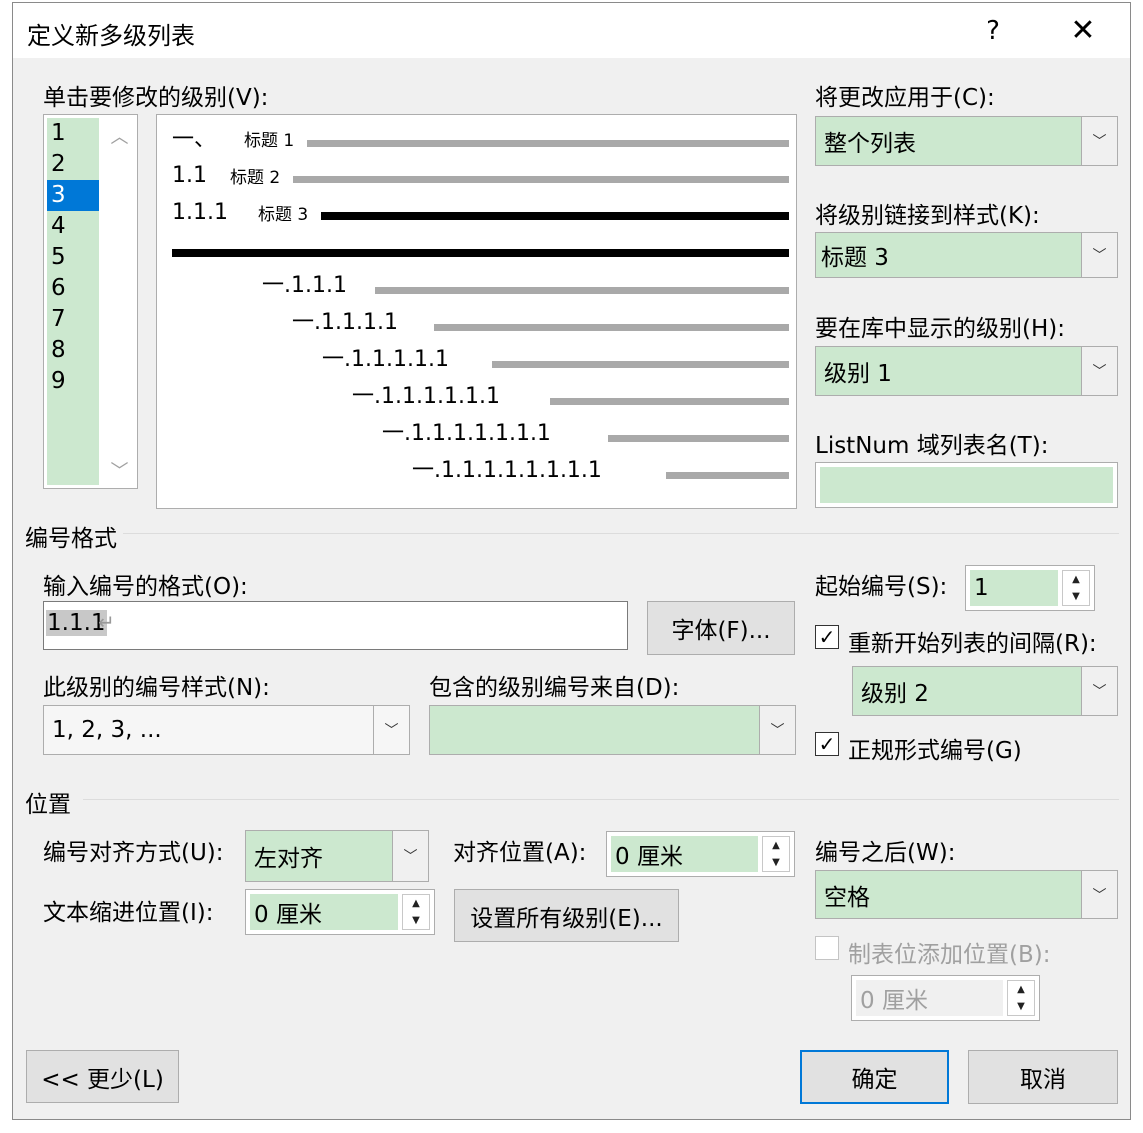  I want to click on level-item-6: 6, so click(73, 288).